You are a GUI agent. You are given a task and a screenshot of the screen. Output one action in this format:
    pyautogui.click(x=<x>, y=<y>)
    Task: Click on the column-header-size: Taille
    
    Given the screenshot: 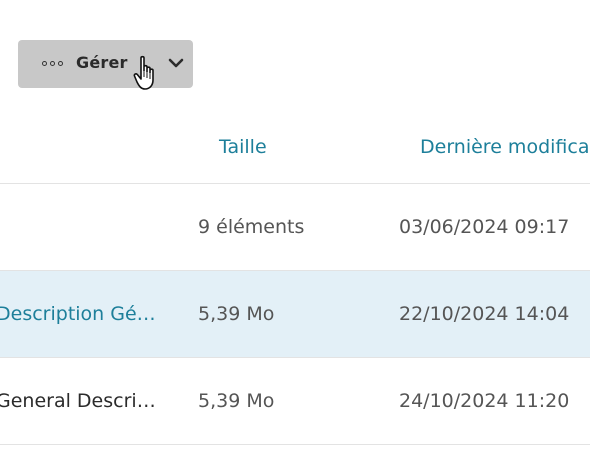 What is the action you would take?
    pyautogui.click(x=243, y=147)
    